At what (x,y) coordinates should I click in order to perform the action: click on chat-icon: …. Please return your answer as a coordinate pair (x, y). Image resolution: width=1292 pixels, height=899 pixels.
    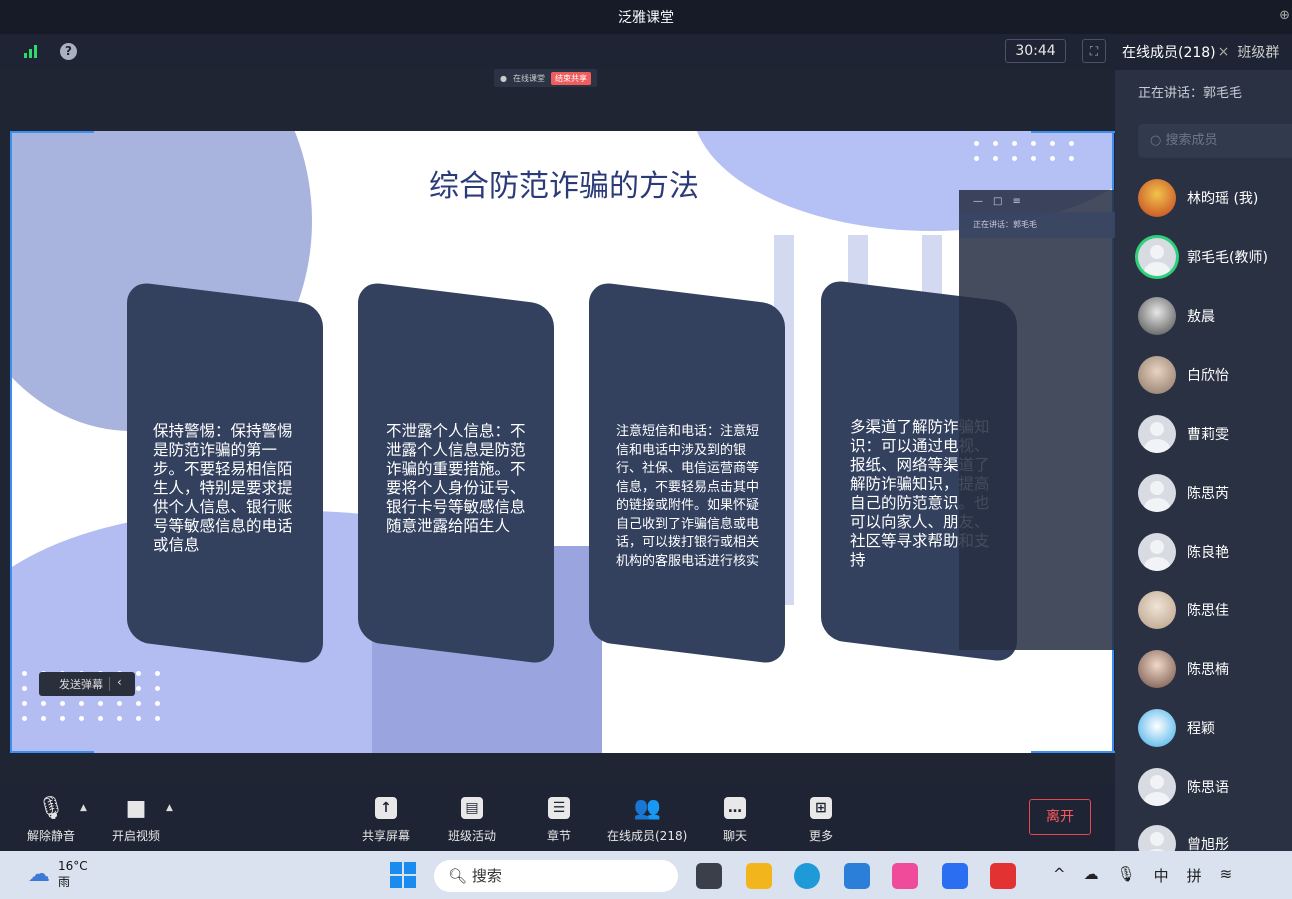
    Looking at the image, I should click on (735, 808).